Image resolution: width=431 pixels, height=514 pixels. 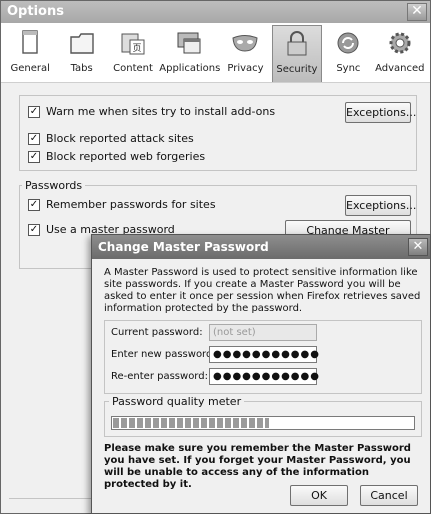 What do you see at coordinates (297, 43) in the screenshot?
I see `security-icon` at bounding box center [297, 43].